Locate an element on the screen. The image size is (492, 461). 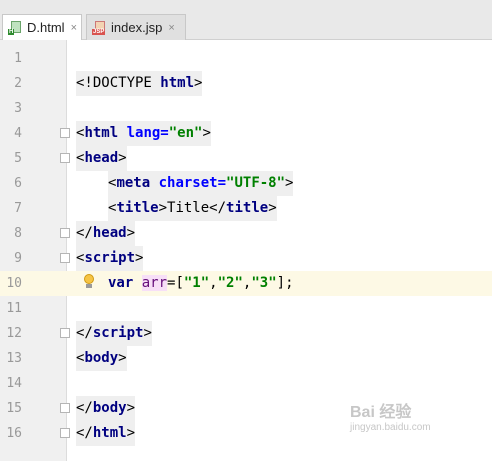
code-text: </script> is located at coordinates (114, 333).